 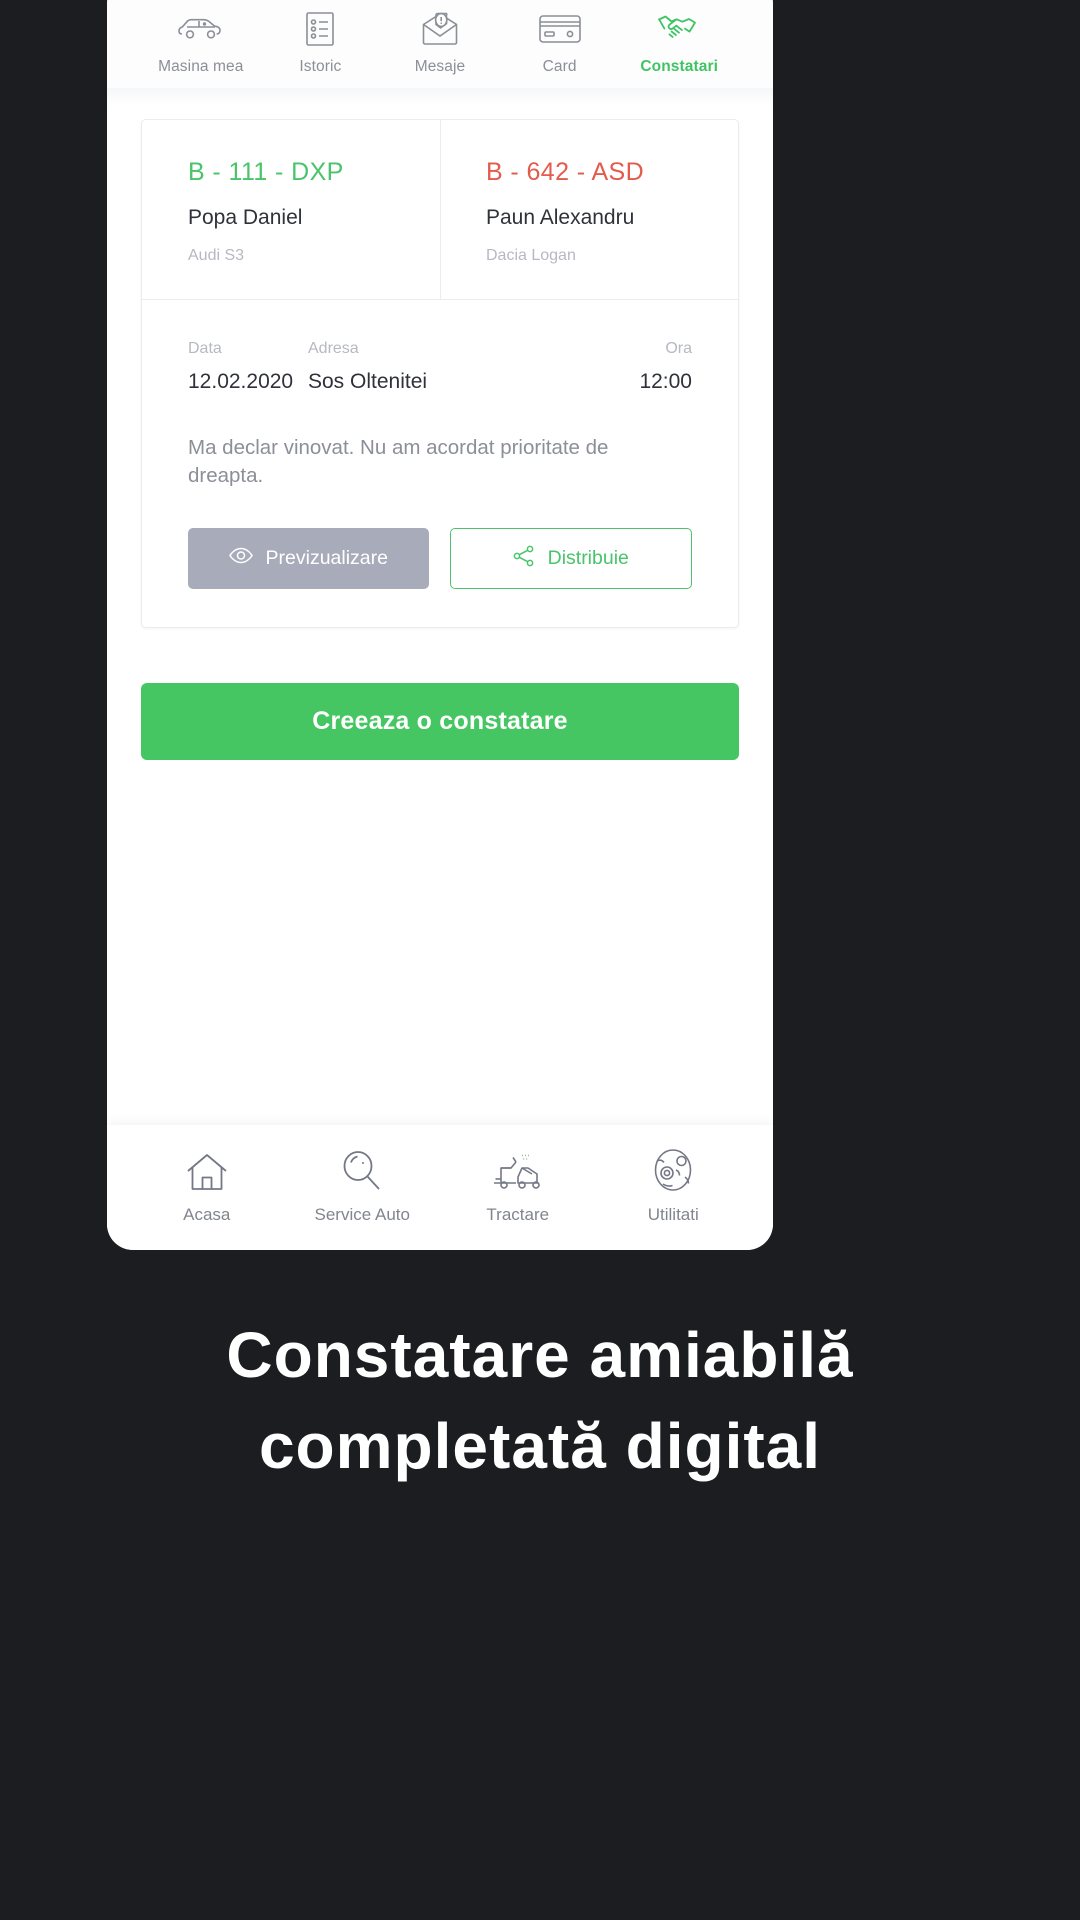 I want to click on share-icon, so click(x=524, y=559).